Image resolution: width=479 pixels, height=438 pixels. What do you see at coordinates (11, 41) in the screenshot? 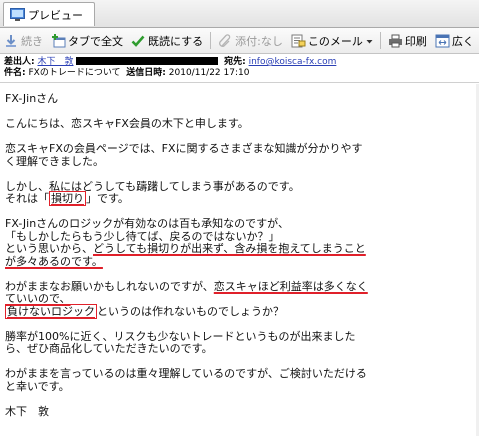
I see `download-arrow-icon` at bounding box center [11, 41].